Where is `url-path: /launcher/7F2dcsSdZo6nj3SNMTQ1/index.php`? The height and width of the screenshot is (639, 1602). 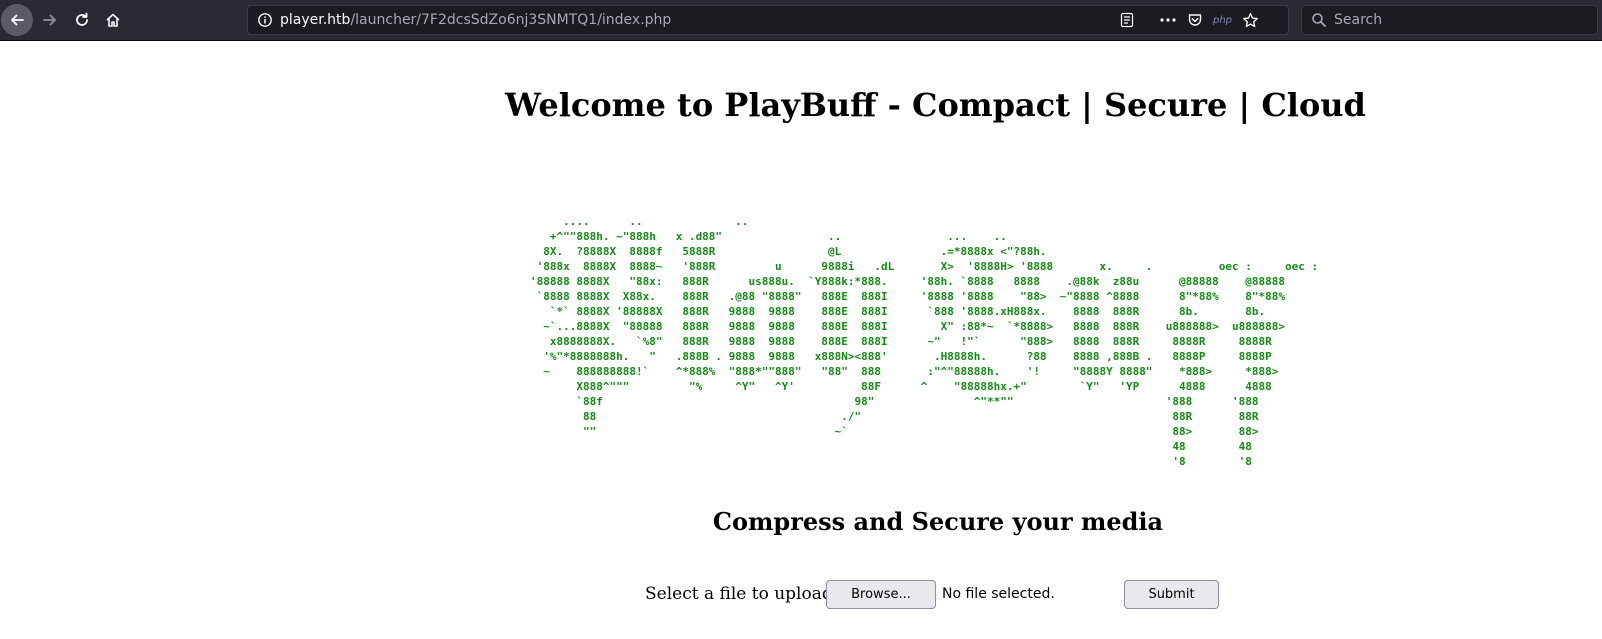 url-path: /launcher/7F2dcsSdZo6nj3SNMTQ1/index.php is located at coordinates (511, 20).